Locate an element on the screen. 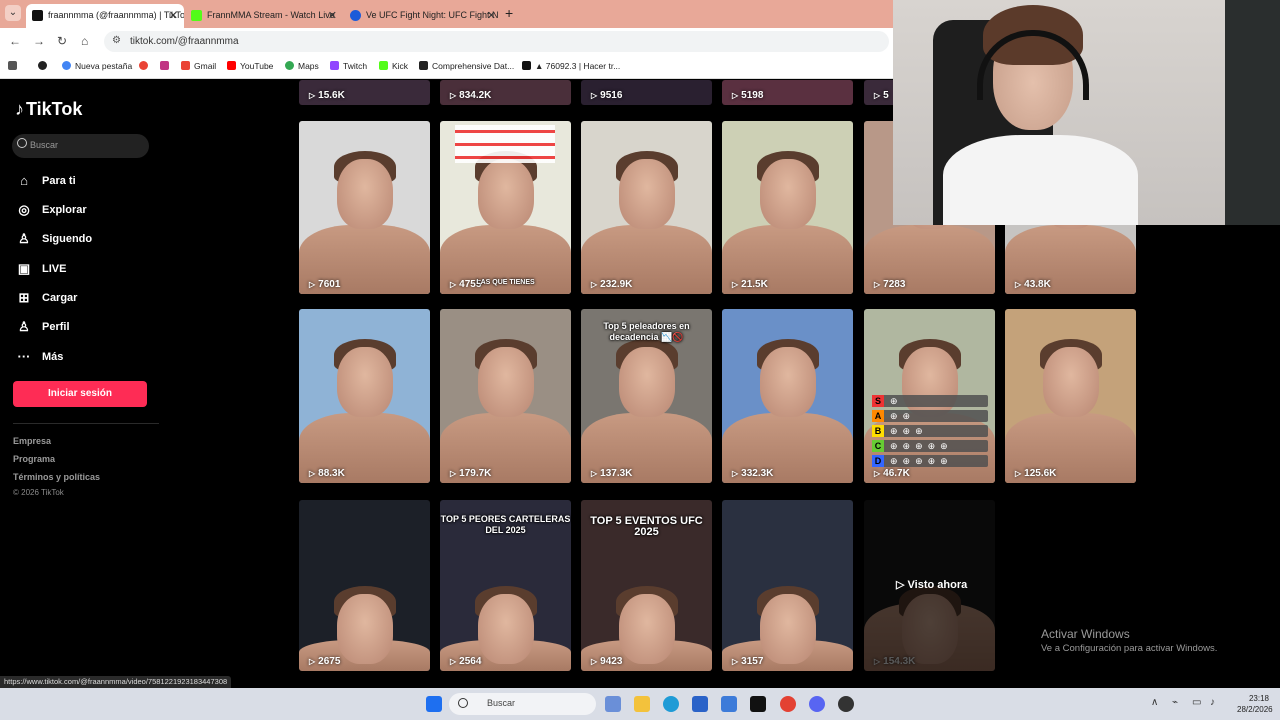  back-icon: ← is located at coordinates (15, 41).